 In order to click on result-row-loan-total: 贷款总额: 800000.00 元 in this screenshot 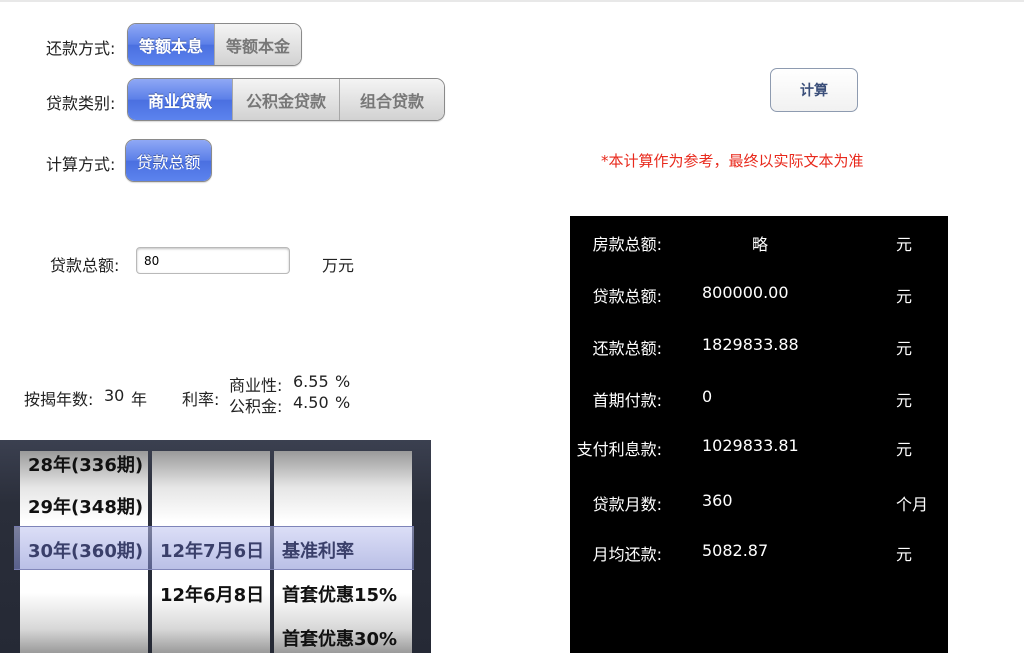, I will do `click(759, 294)`.